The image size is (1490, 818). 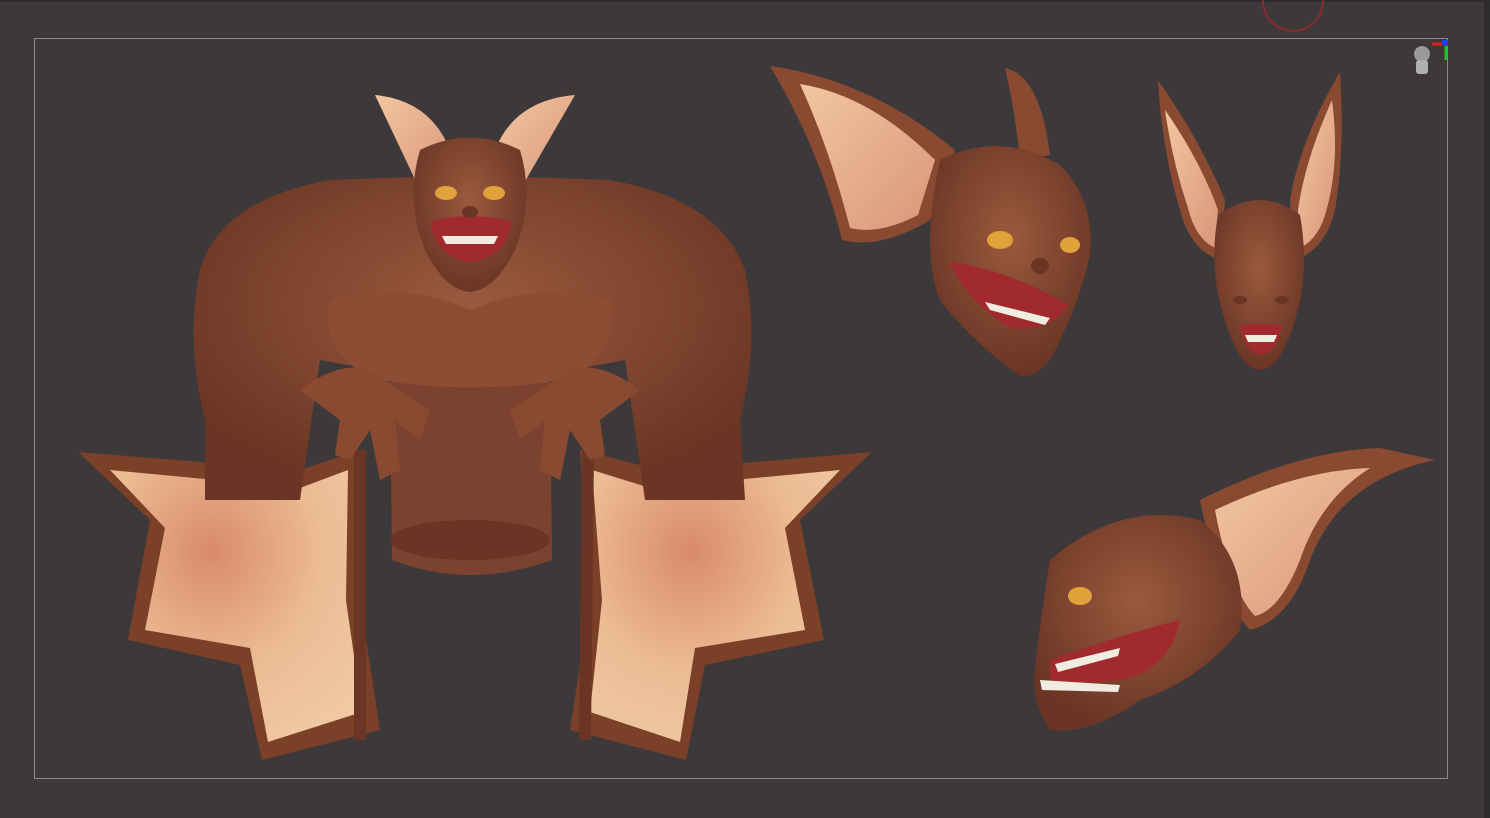 What do you see at coordinates (1430, 60) in the screenshot?
I see `navigation-gizmo-icon` at bounding box center [1430, 60].